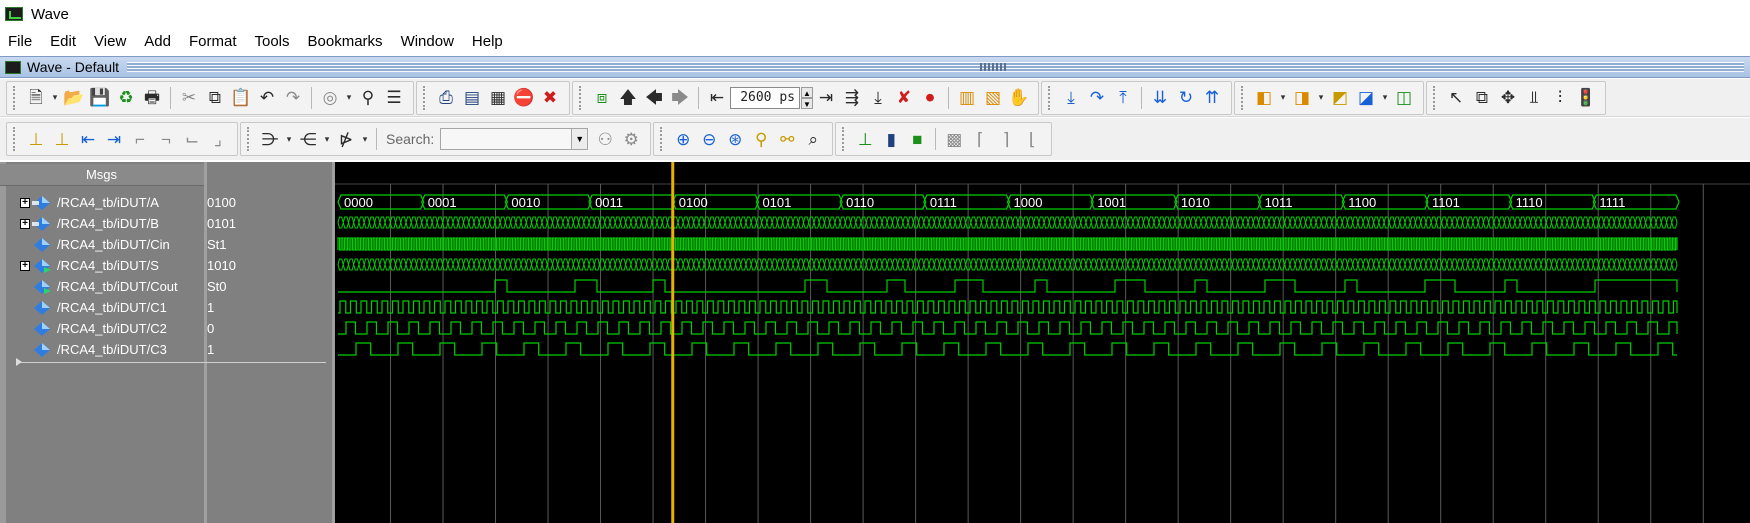 Image resolution: width=1750 pixels, height=523 pixels. I want to click on window-cascade-icon: ◪, so click(1366, 98).